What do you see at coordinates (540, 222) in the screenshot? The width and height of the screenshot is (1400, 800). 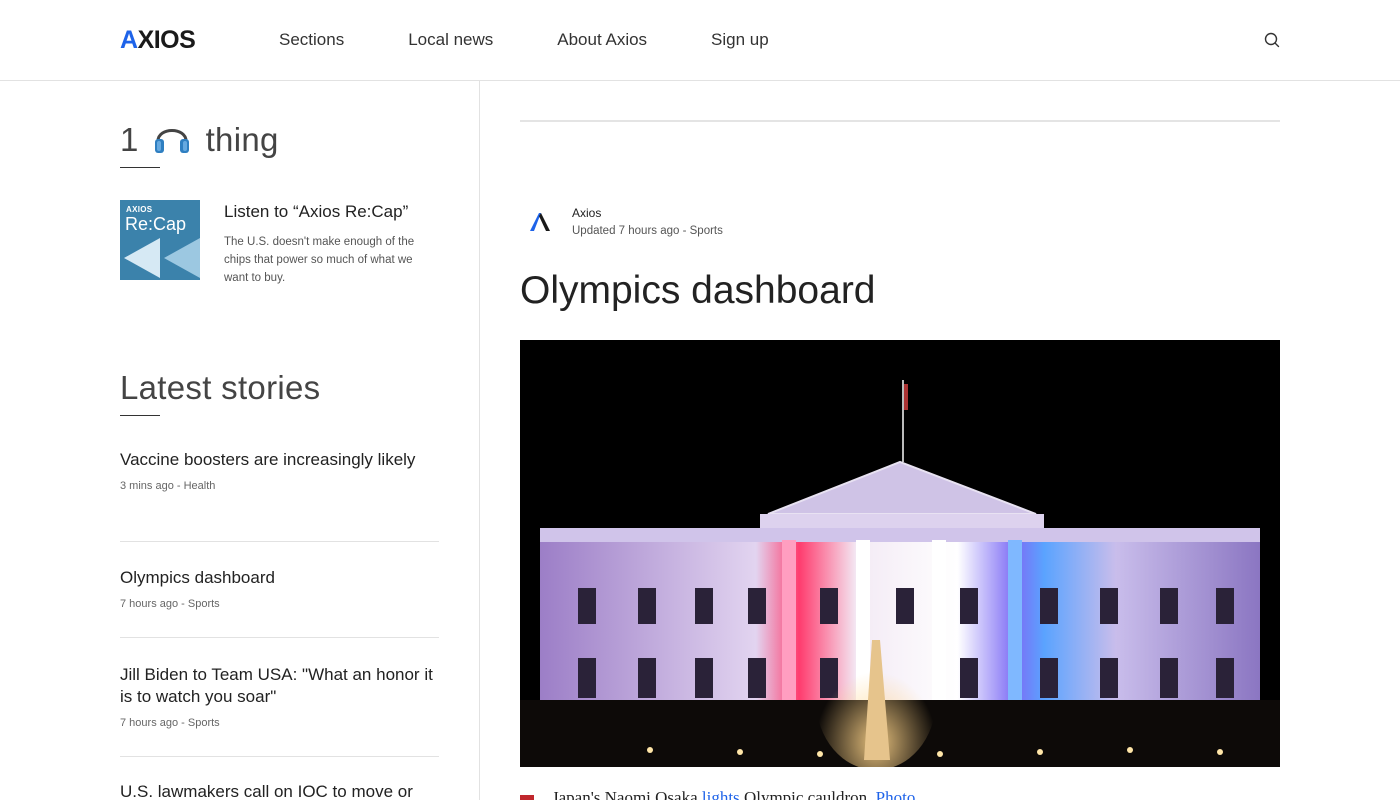 I see `axios-avatar` at bounding box center [540, 222].